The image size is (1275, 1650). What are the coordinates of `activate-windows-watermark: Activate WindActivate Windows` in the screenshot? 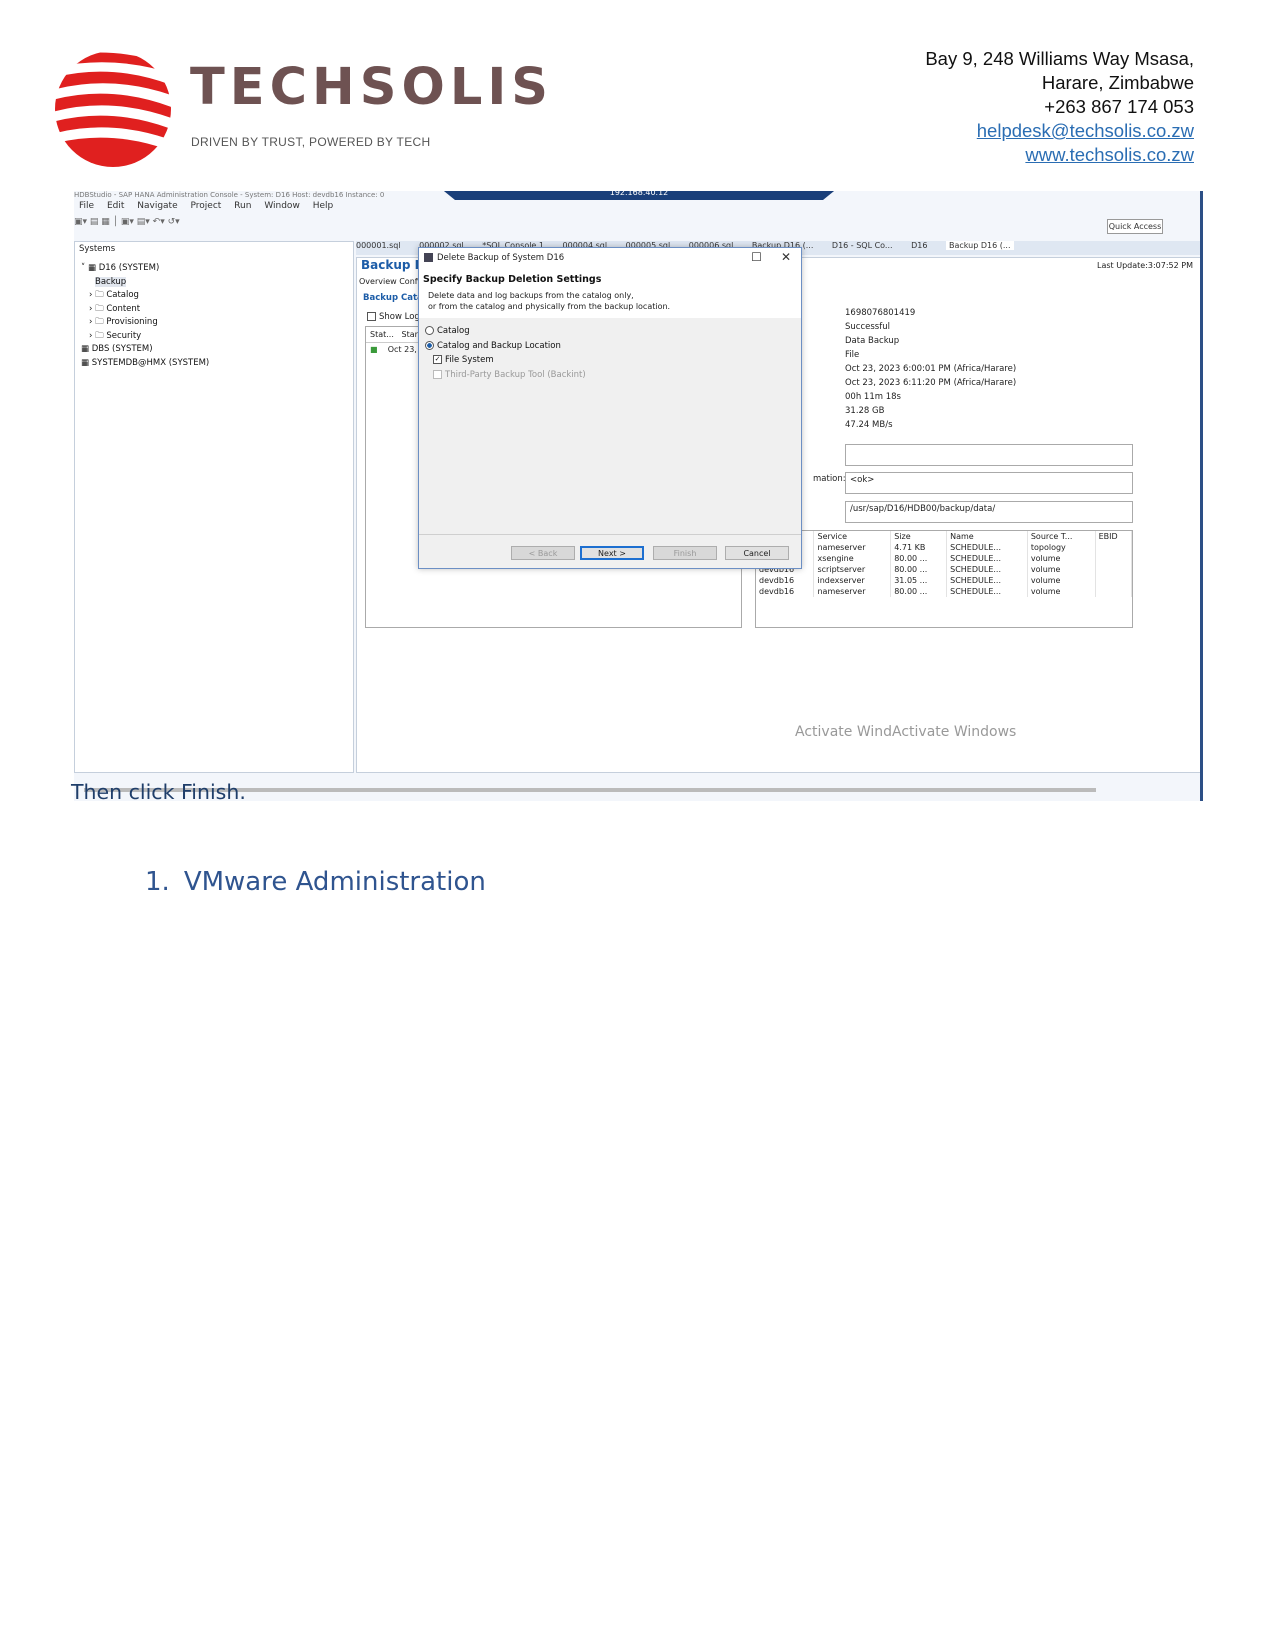 It's located at (906, 732).